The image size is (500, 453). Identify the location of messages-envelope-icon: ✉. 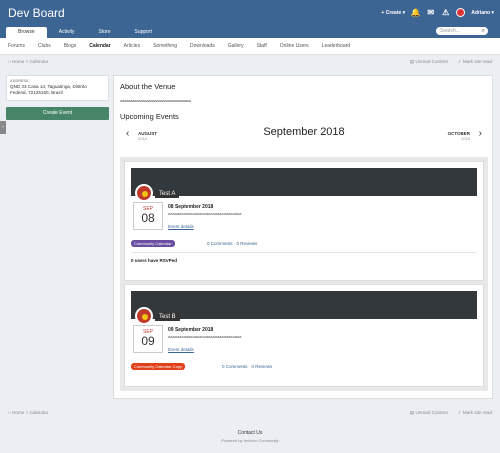
(430, 12).